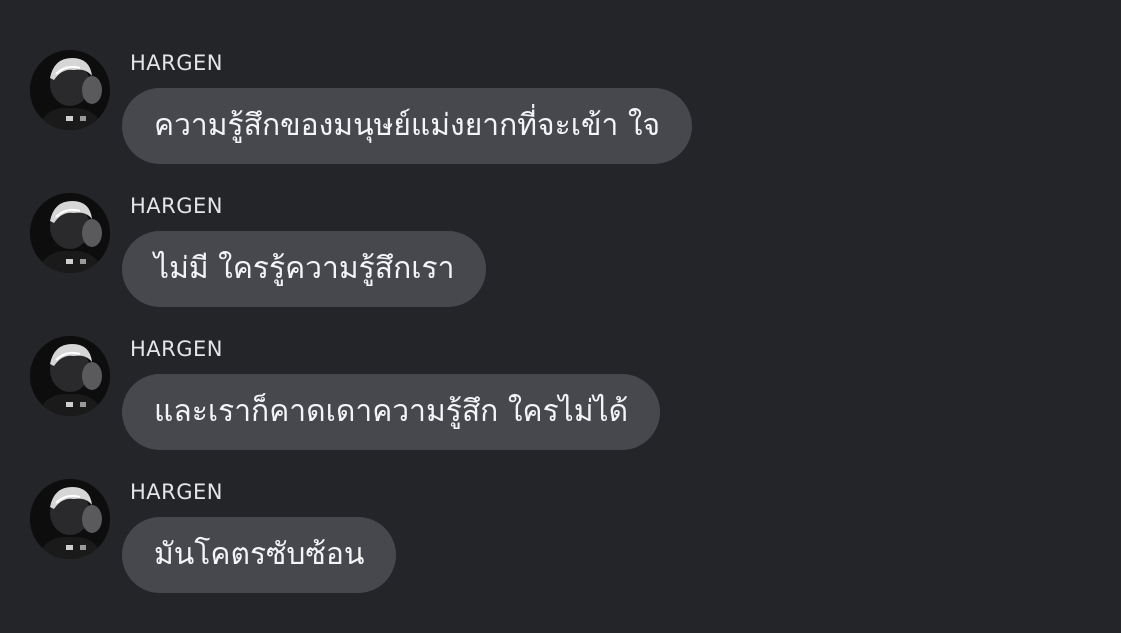  What do you see at coordinates (391, 412) in the screenshot?
I see `message-bubble: และเราก็คาดเดาความรู้สึก ใครไม่ได้` at bounding box center [391, 412].